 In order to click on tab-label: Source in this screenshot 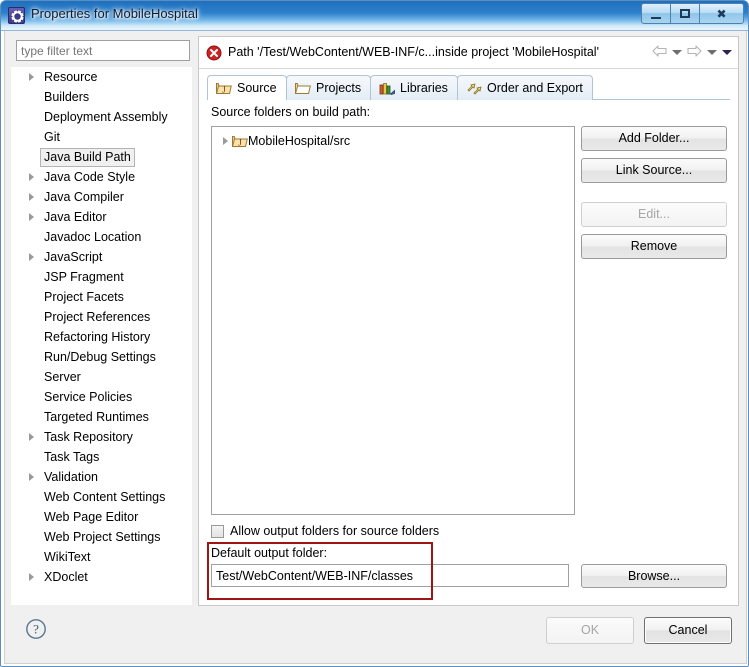, I will do `click(257, 88)`.